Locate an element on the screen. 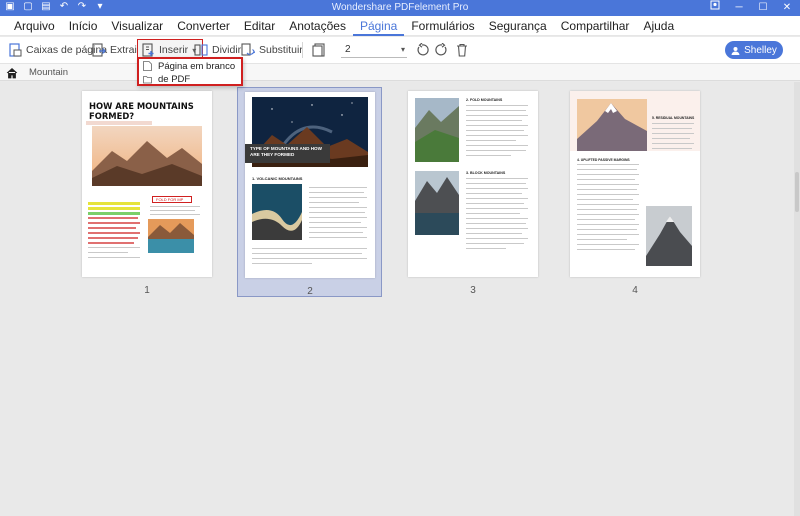  menu-seguranca: Segurança is located at coordinates (518, 26).